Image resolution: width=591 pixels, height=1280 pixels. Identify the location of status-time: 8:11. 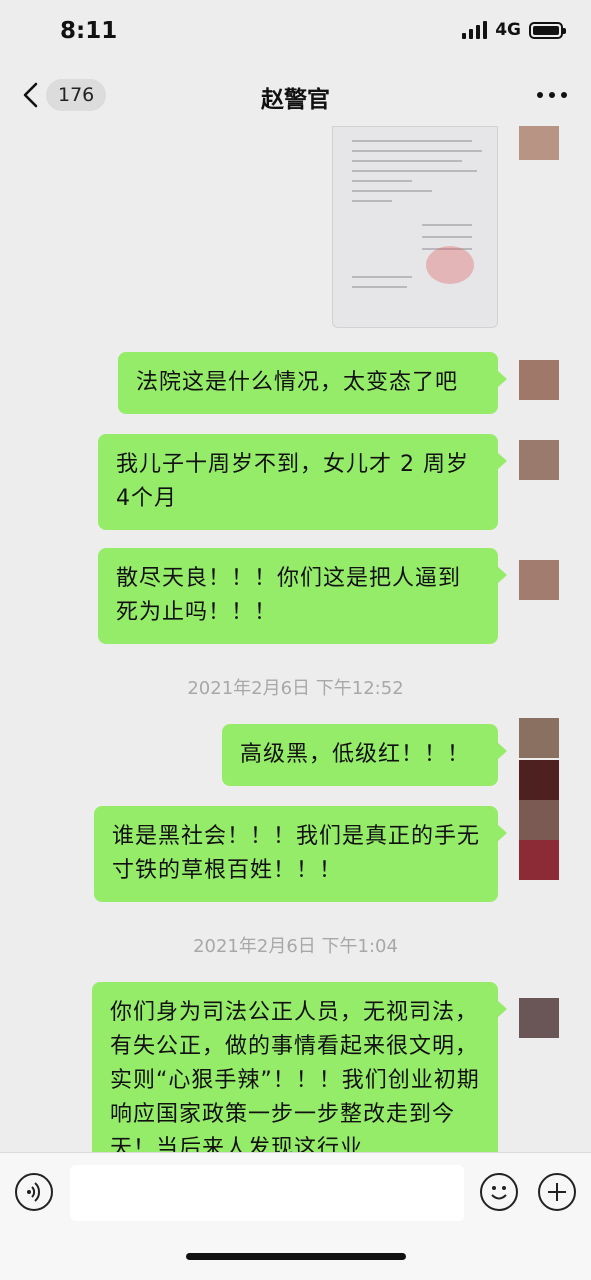
(89, 31).